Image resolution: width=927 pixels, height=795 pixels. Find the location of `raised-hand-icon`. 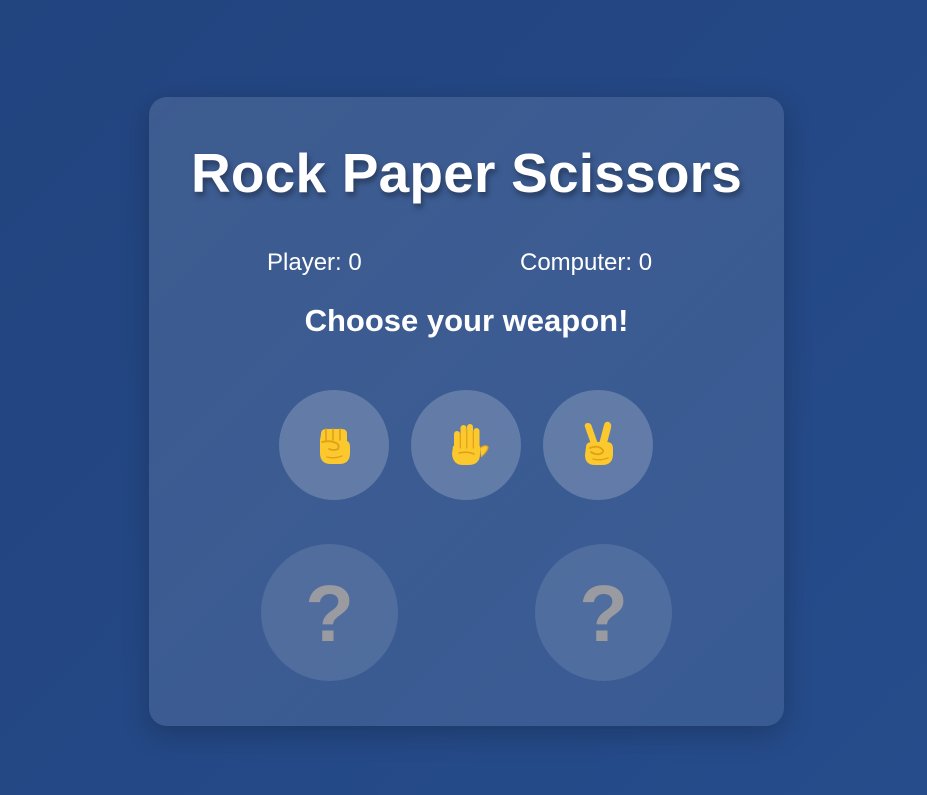

raised-hand-icon is located at coordinates (470, 444).